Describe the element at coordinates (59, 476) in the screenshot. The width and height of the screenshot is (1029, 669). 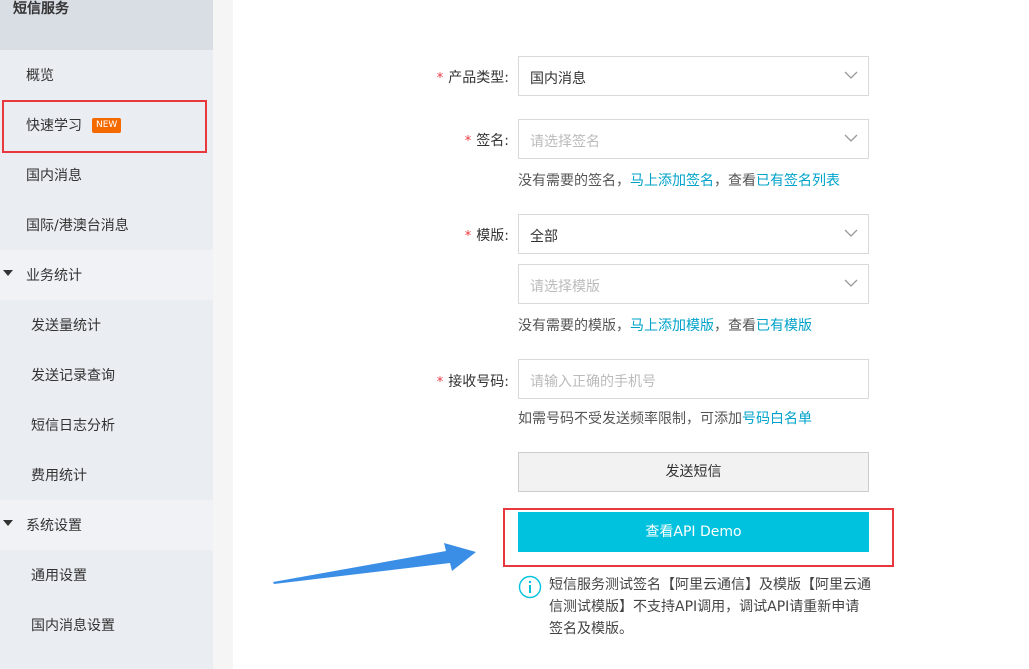
I see `sidebar-item-label: 费用统计` at that location.